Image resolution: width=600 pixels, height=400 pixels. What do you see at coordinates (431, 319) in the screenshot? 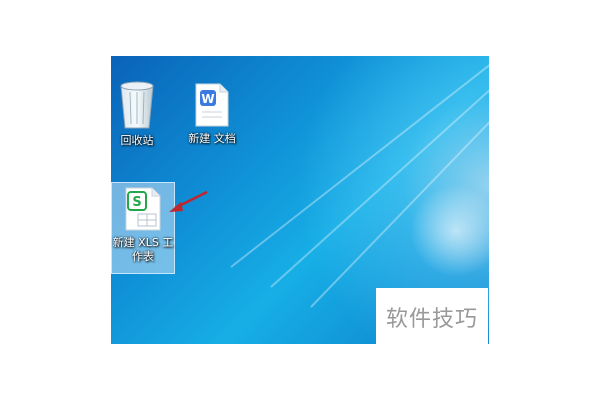
I see `watermark-text: 软件技巧` at bounding box center [431, 319].